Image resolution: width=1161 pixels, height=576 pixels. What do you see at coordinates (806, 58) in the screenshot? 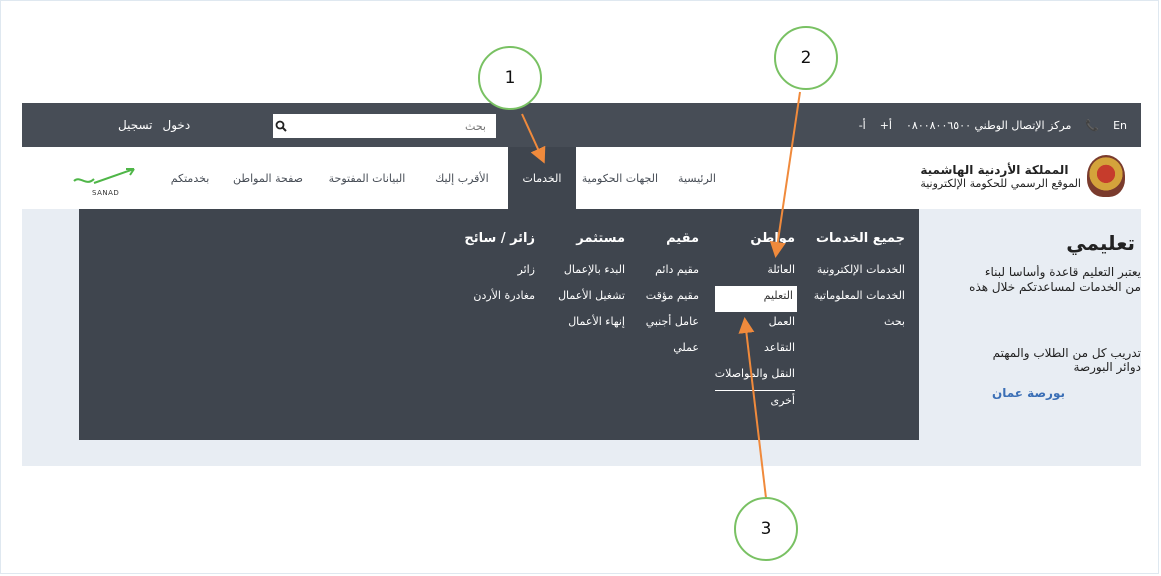
I see `annotation-circle-2: 2` at bounding box center [806, 58].